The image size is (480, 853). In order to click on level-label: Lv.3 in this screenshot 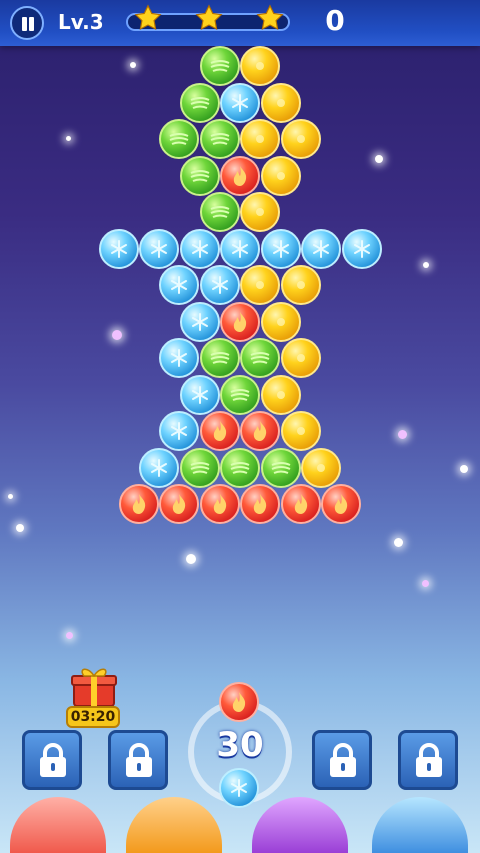, I will do `click(81, 22)`.